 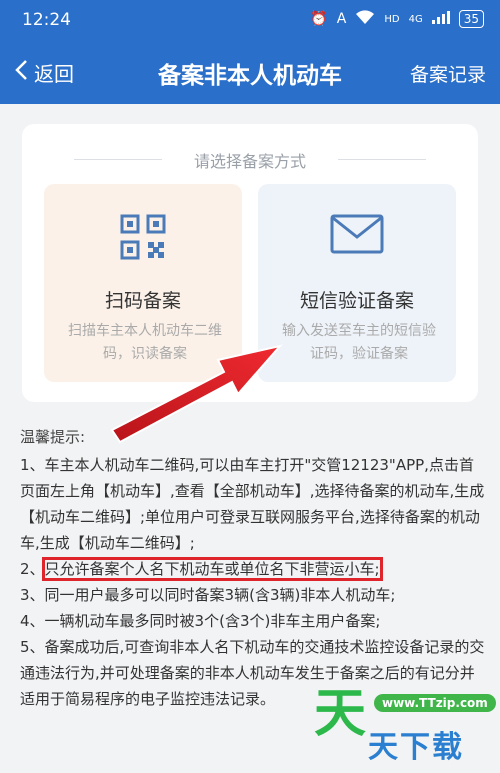 I want to click on notice-item-2: 2、只允许备案个人名下机动车或单位名下非营运小车;, so click(x=253, y=569).